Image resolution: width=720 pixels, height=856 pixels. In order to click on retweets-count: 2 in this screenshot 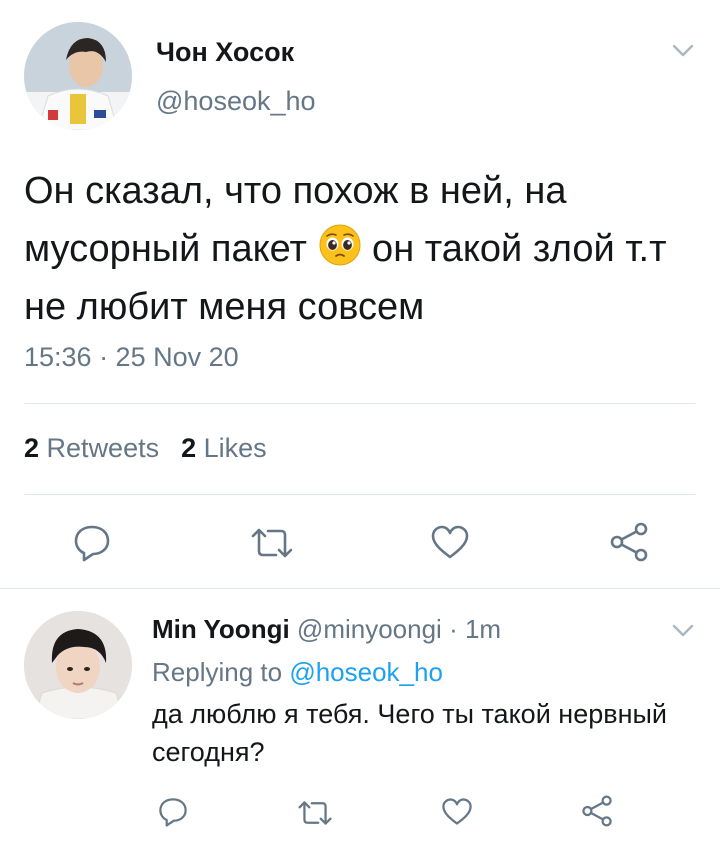, I will do `click(32, 448)`.